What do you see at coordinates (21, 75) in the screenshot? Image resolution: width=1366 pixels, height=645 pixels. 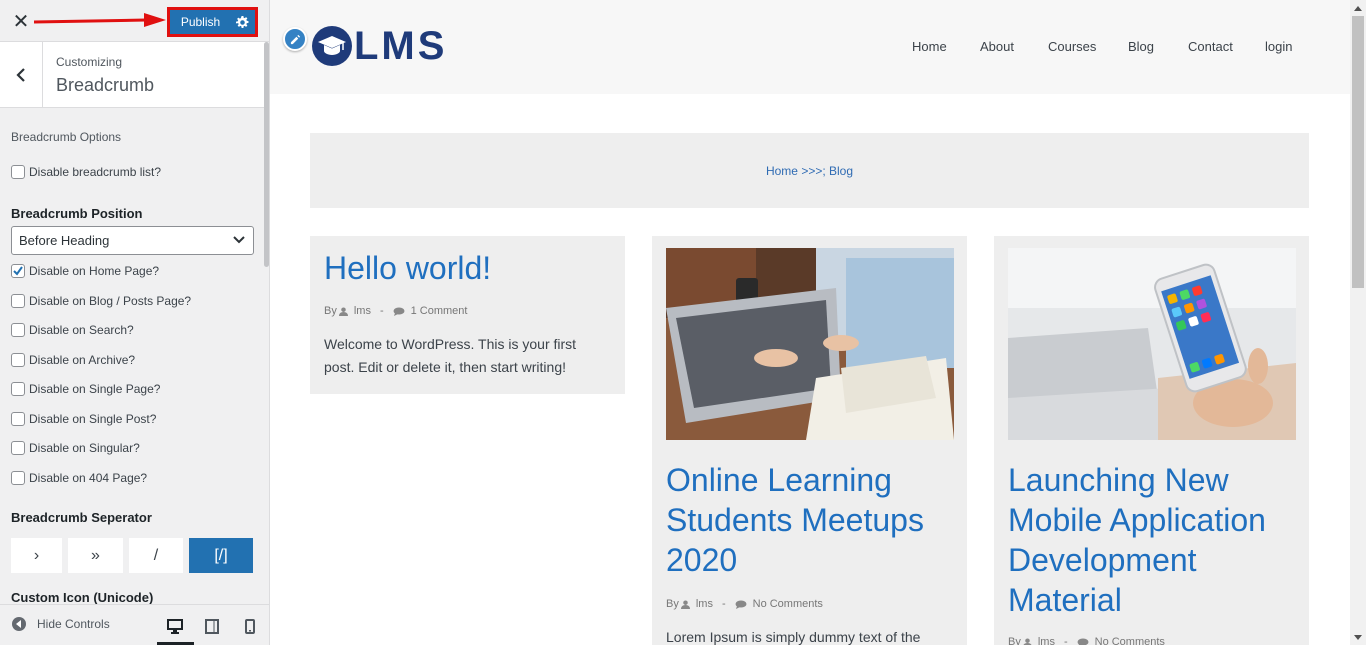 I see `back-chevron-icon` at bounding box center [21, 75].